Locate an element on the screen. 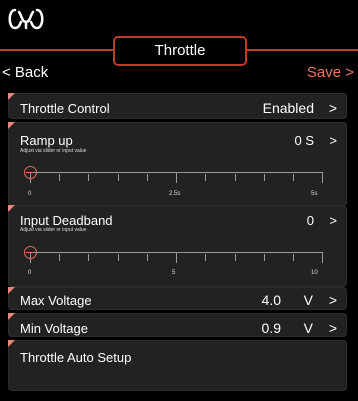  ramp-up-label: Ramp up is located at coordinates (46, 140).